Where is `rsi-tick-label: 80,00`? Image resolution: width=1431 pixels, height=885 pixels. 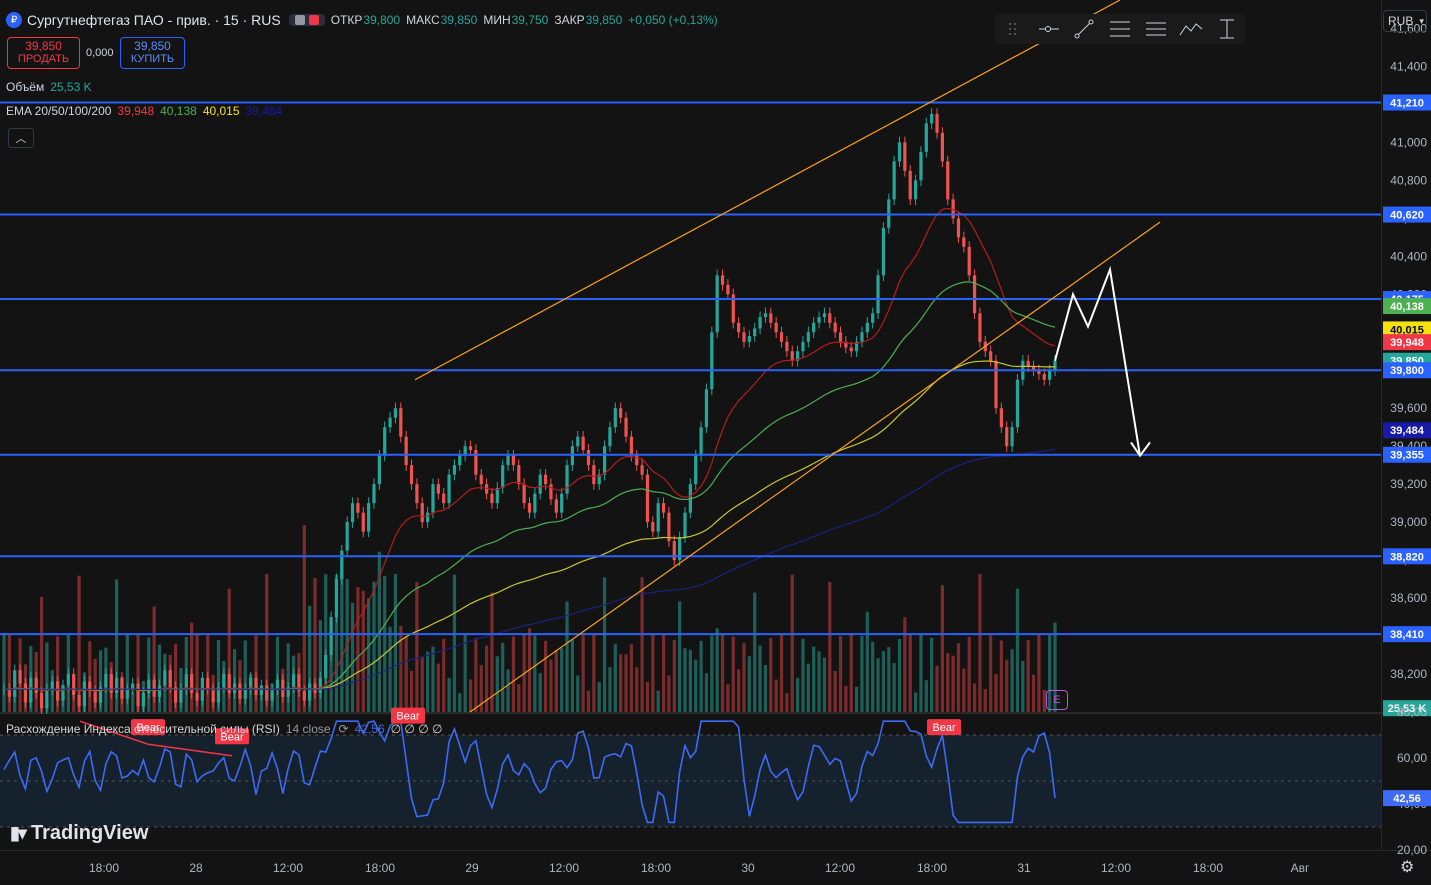
rsi-tick-label: 80,00 is located at coordinates (1412, 712).